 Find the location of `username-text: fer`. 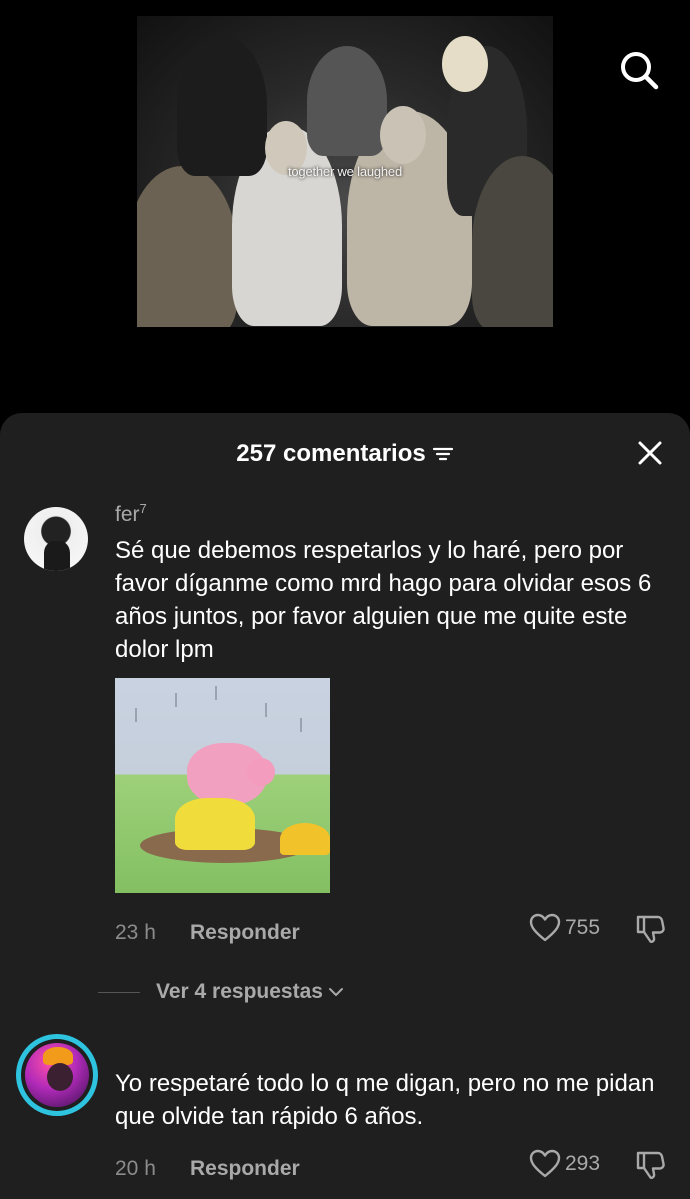

username-text: fer is located at coordinates (127, 514).